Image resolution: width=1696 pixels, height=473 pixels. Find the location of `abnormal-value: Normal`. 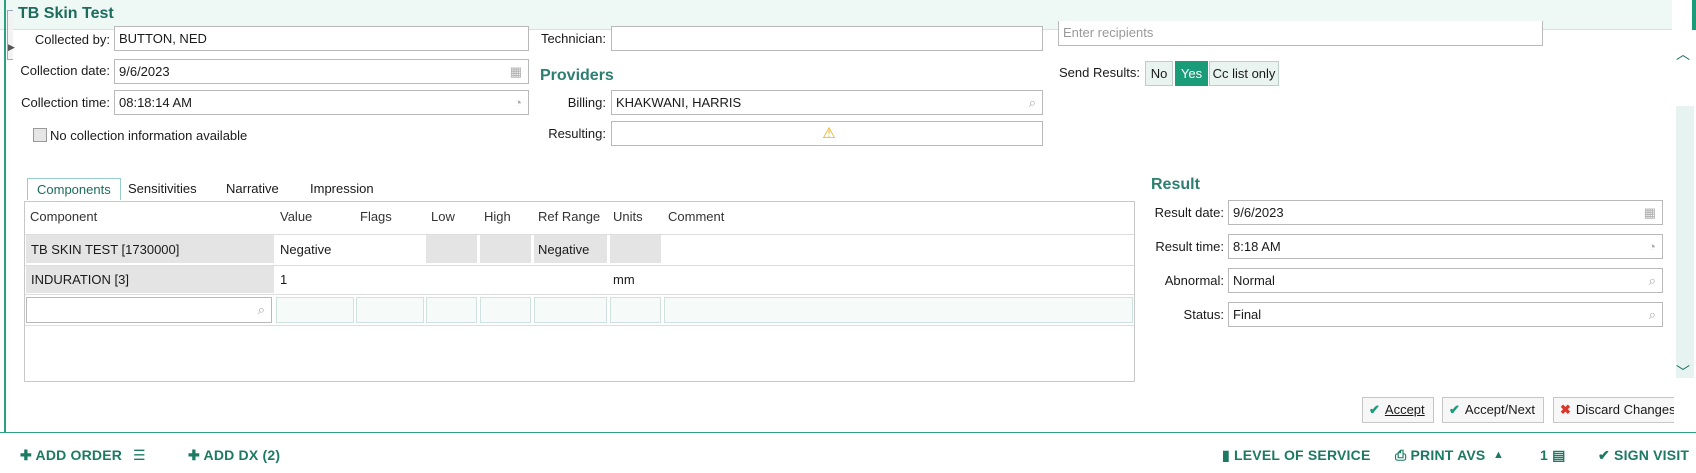

abnormal-value: Normal is located at coordinates (1254, 280).